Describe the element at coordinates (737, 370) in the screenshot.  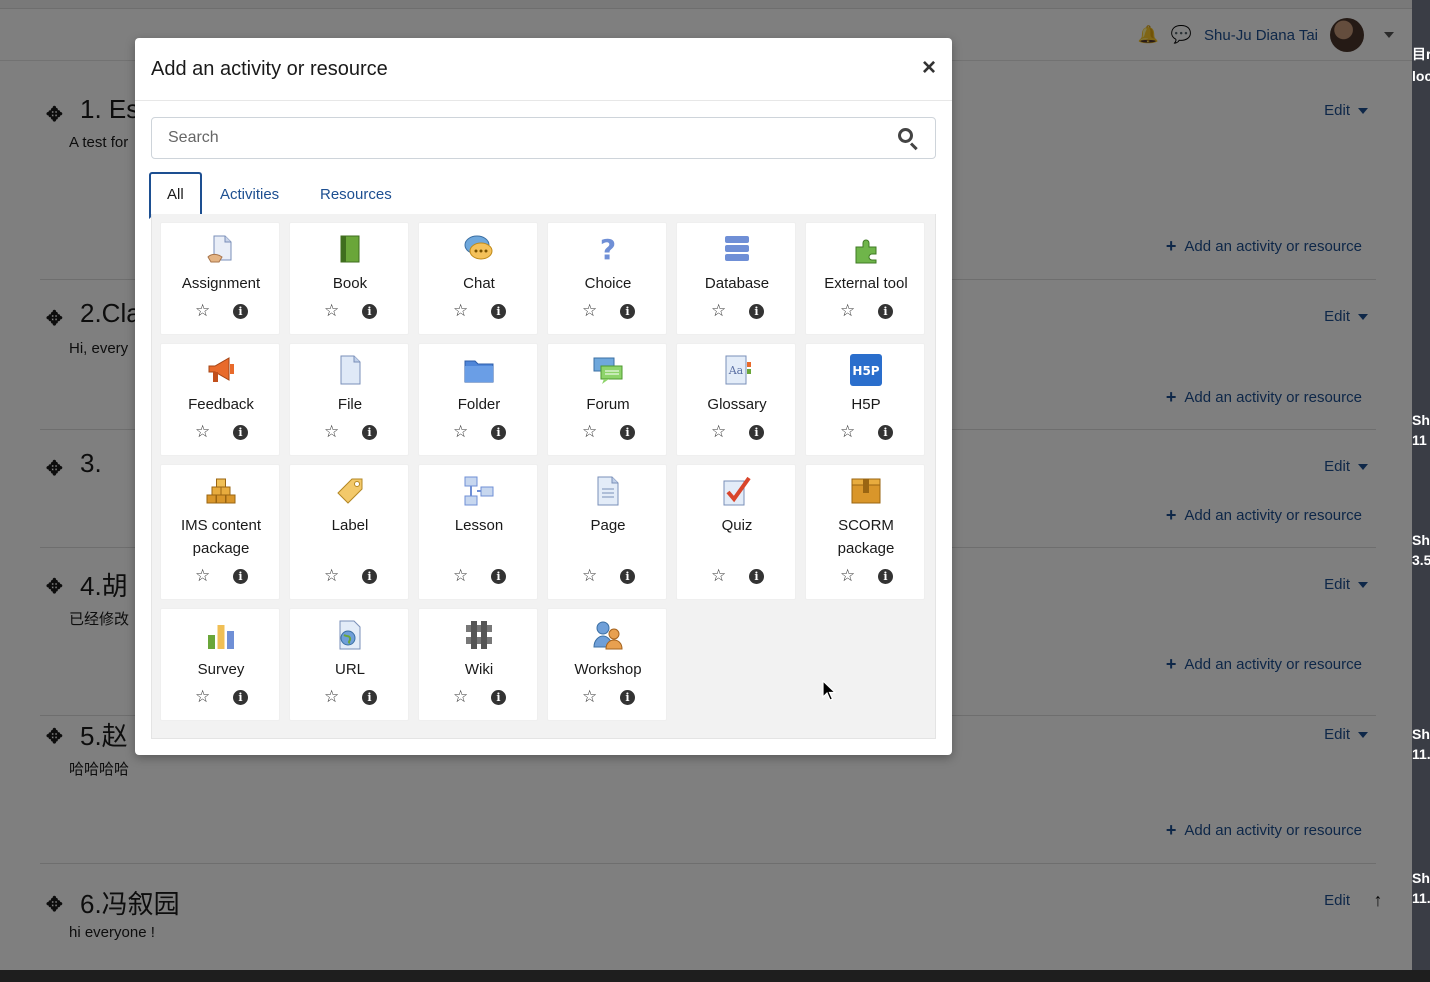
I see `glossary-icon: Aa` at that location.